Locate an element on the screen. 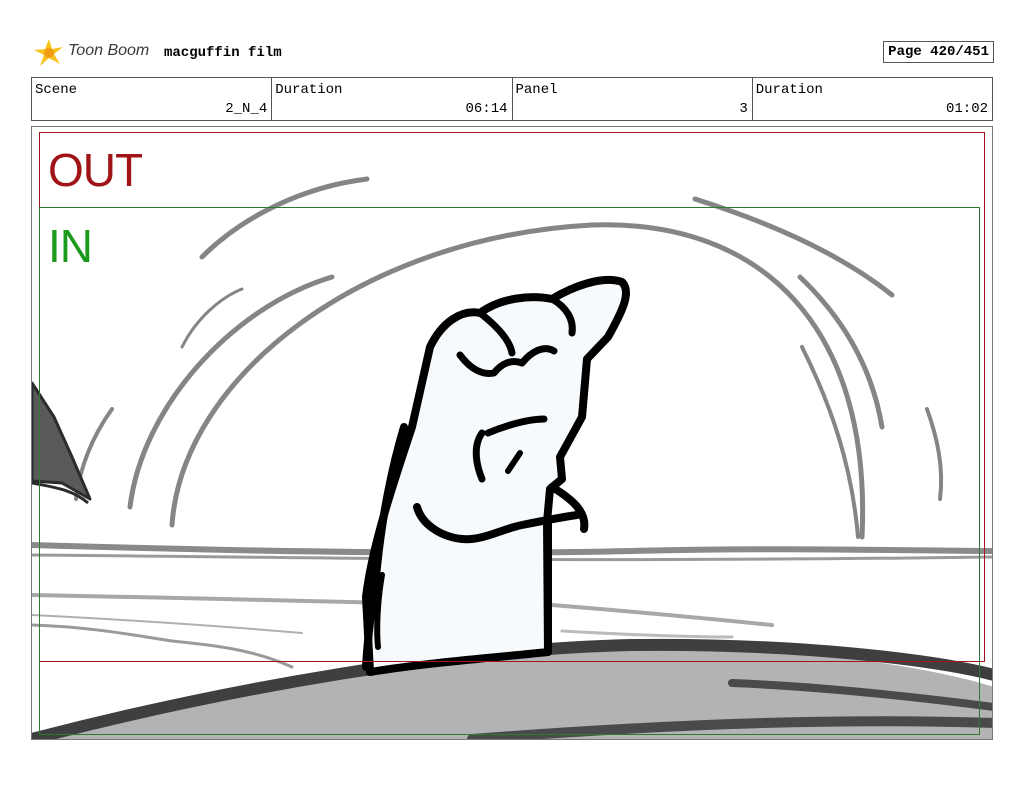 This screenshot has width=1024, height=793. storyboard-header: Toon Boom macguffin film Page 420/451 is located at coordinates (513, 53).